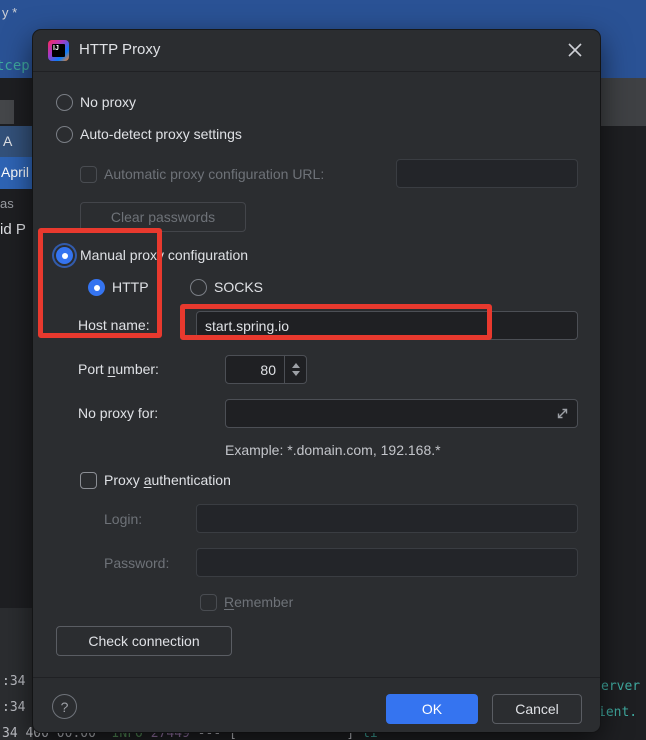  Describe the element at coordinates (333, 450) in the screenshot. I see `example-hint: Example: *.domain.com, 192.168.*` at that location.